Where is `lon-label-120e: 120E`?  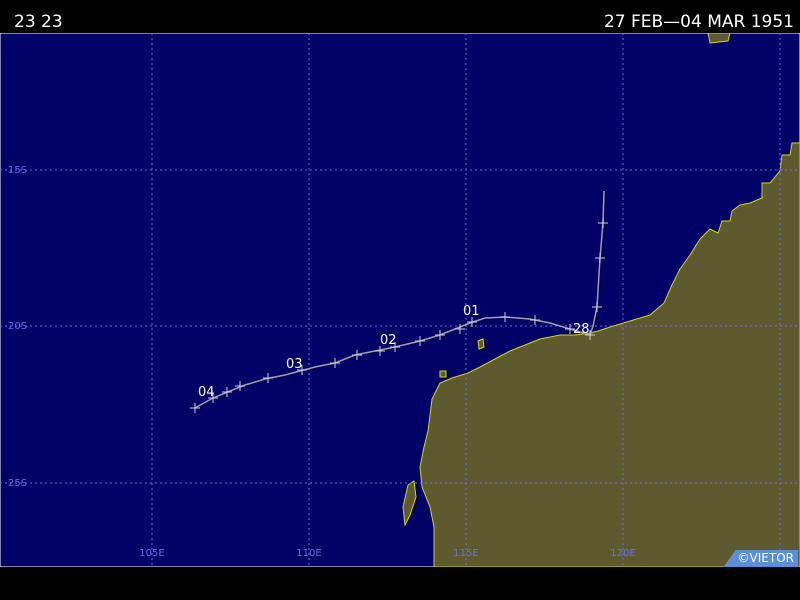
lon-label-120e: 120E is located at coordinates (622, 553).